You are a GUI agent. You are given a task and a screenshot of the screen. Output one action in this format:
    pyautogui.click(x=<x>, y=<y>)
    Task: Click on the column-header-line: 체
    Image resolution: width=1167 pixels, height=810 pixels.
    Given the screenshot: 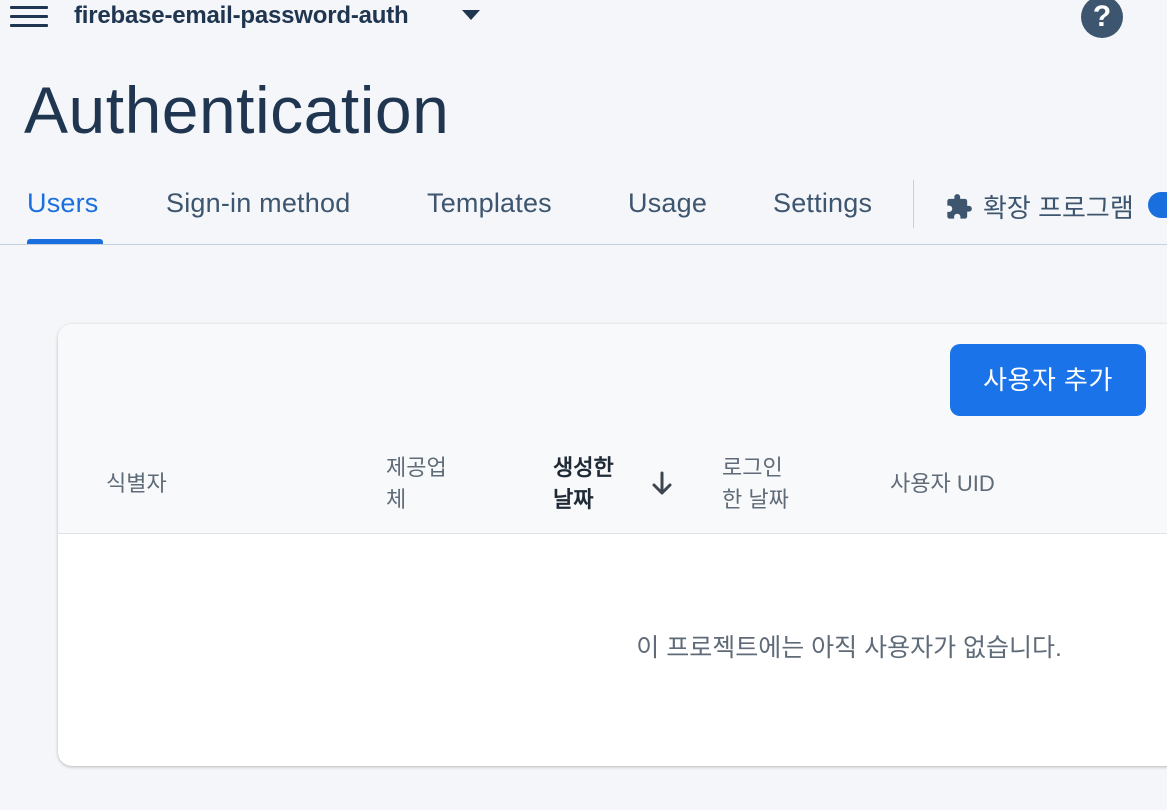 What is the action you would take?
    pyautogui.click(x=396, y=499)
    